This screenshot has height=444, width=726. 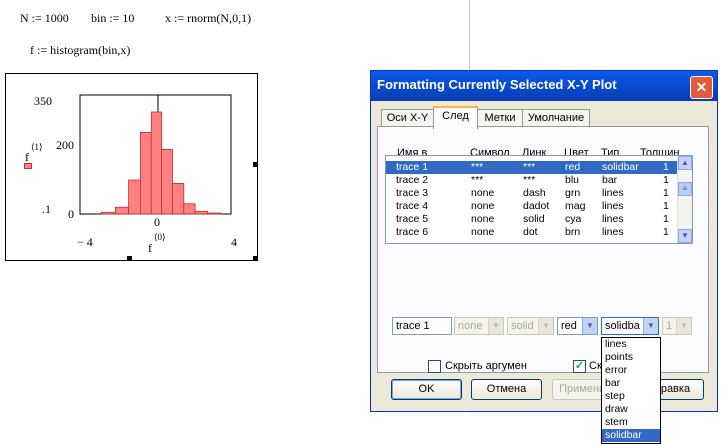 I want to click on definition-f: f := histogram(bin,x), so click(x=80, y=50).